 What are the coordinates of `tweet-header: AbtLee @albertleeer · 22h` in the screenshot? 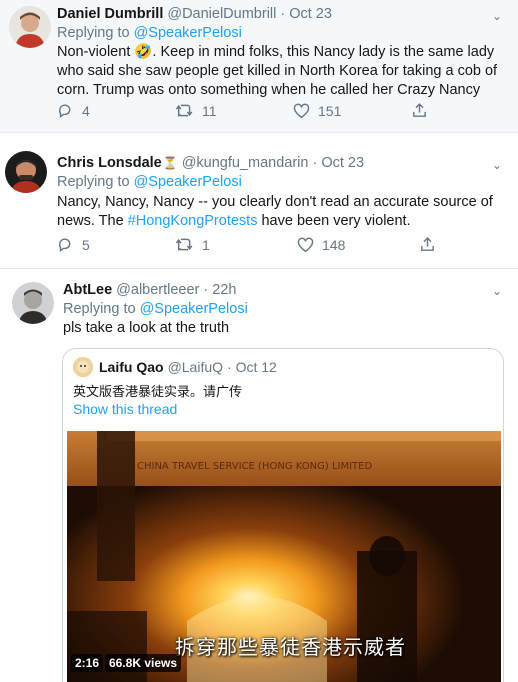 It's located at (149, 290).